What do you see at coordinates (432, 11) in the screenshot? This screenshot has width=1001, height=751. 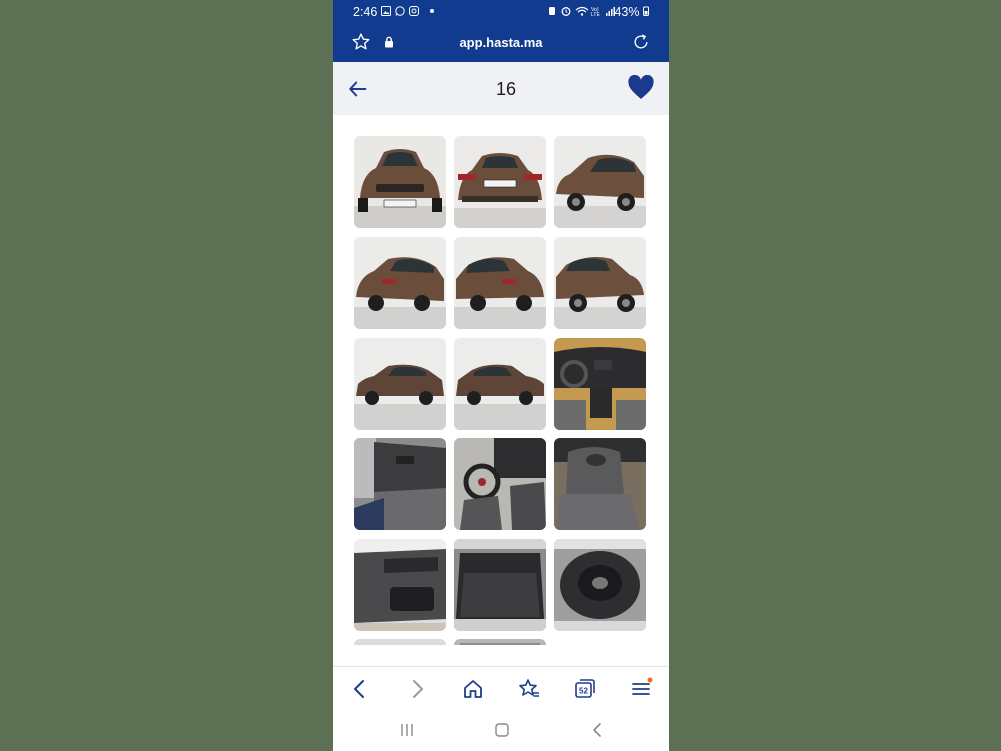 I see `more-notifications-dot-icon` at bounding box center [432, 11].